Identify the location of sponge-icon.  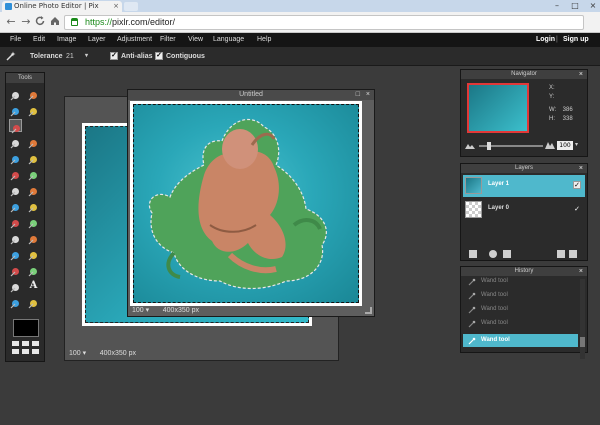
(15, 238).